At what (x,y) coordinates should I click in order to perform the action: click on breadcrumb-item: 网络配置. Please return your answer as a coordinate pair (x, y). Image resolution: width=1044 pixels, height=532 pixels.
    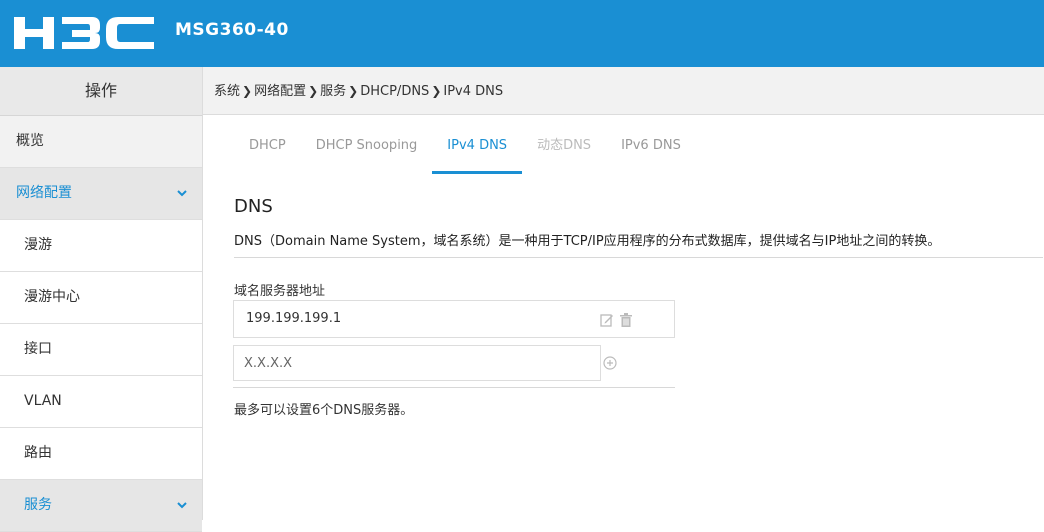
    Looking at the image, I should click on (280, 91).